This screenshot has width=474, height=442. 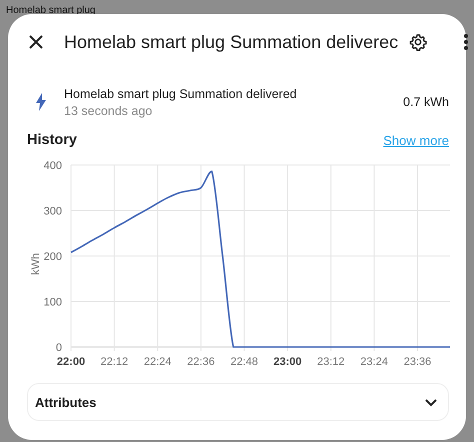 I want to click on axis-label: 0, so click(x=59, y=348).